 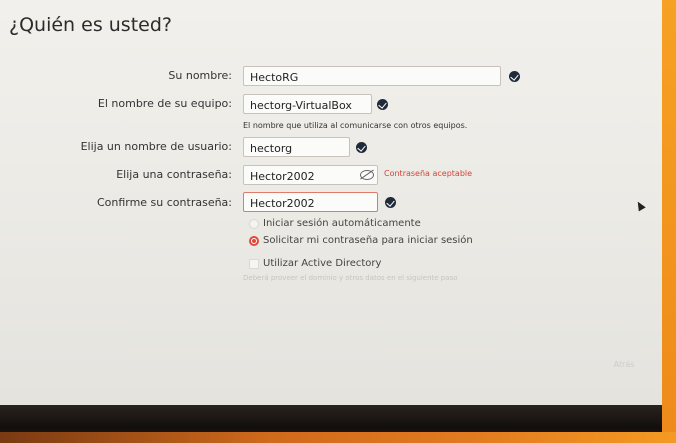 What do you see at coordinates (669, 221) in the screenshot?
I see `desktop-edge-strip` at bounding box center [669, 221].